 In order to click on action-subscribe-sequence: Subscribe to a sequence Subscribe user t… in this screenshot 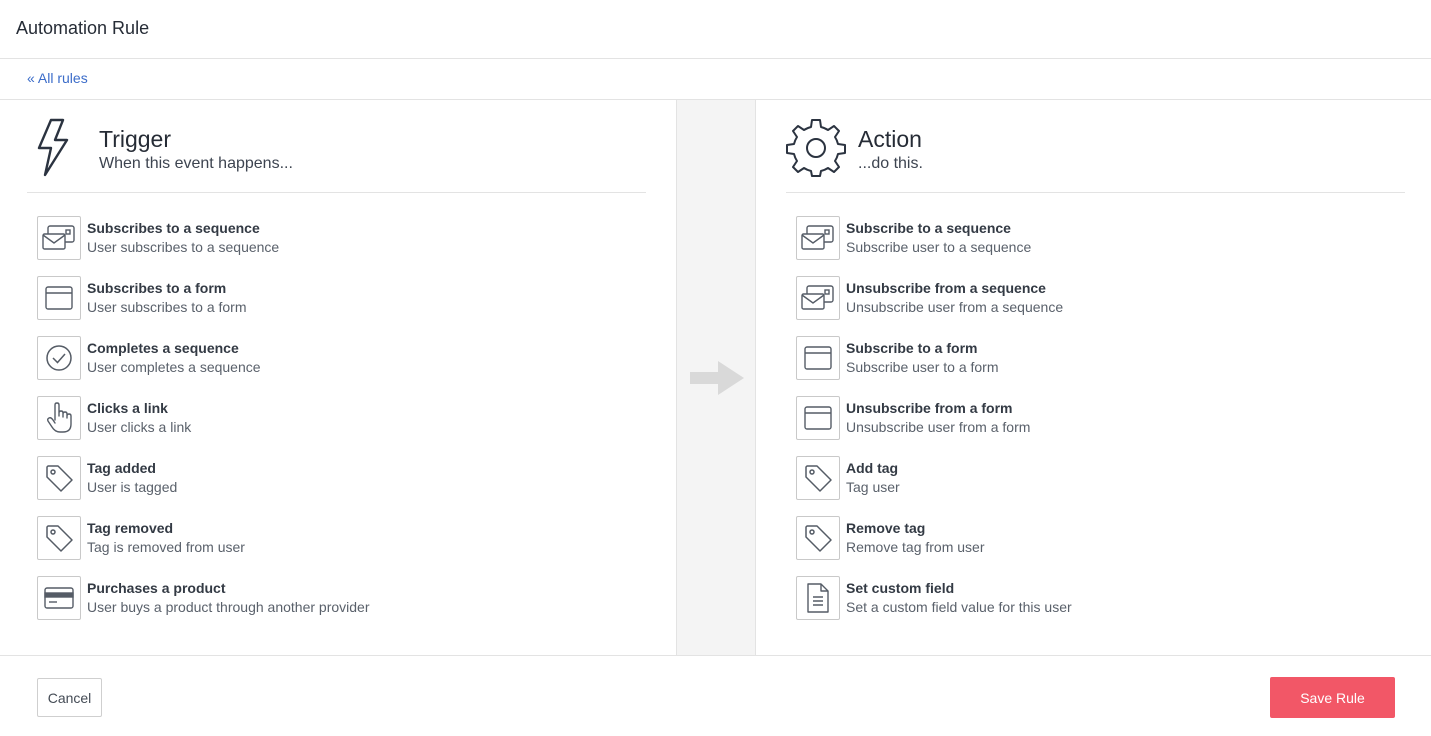, I will do `click(1096, 246)`.